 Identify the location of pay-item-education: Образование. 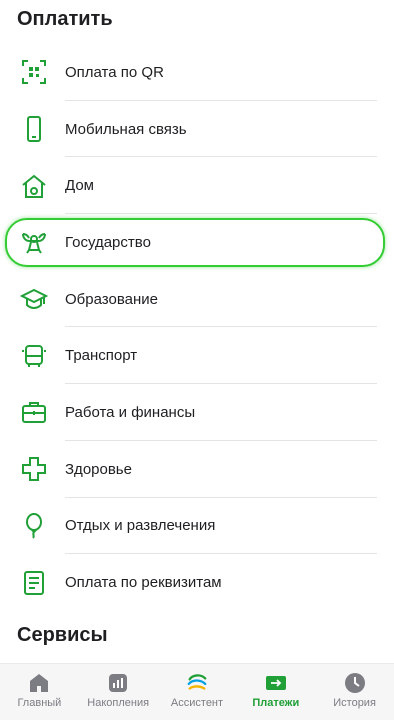
(197, 299).